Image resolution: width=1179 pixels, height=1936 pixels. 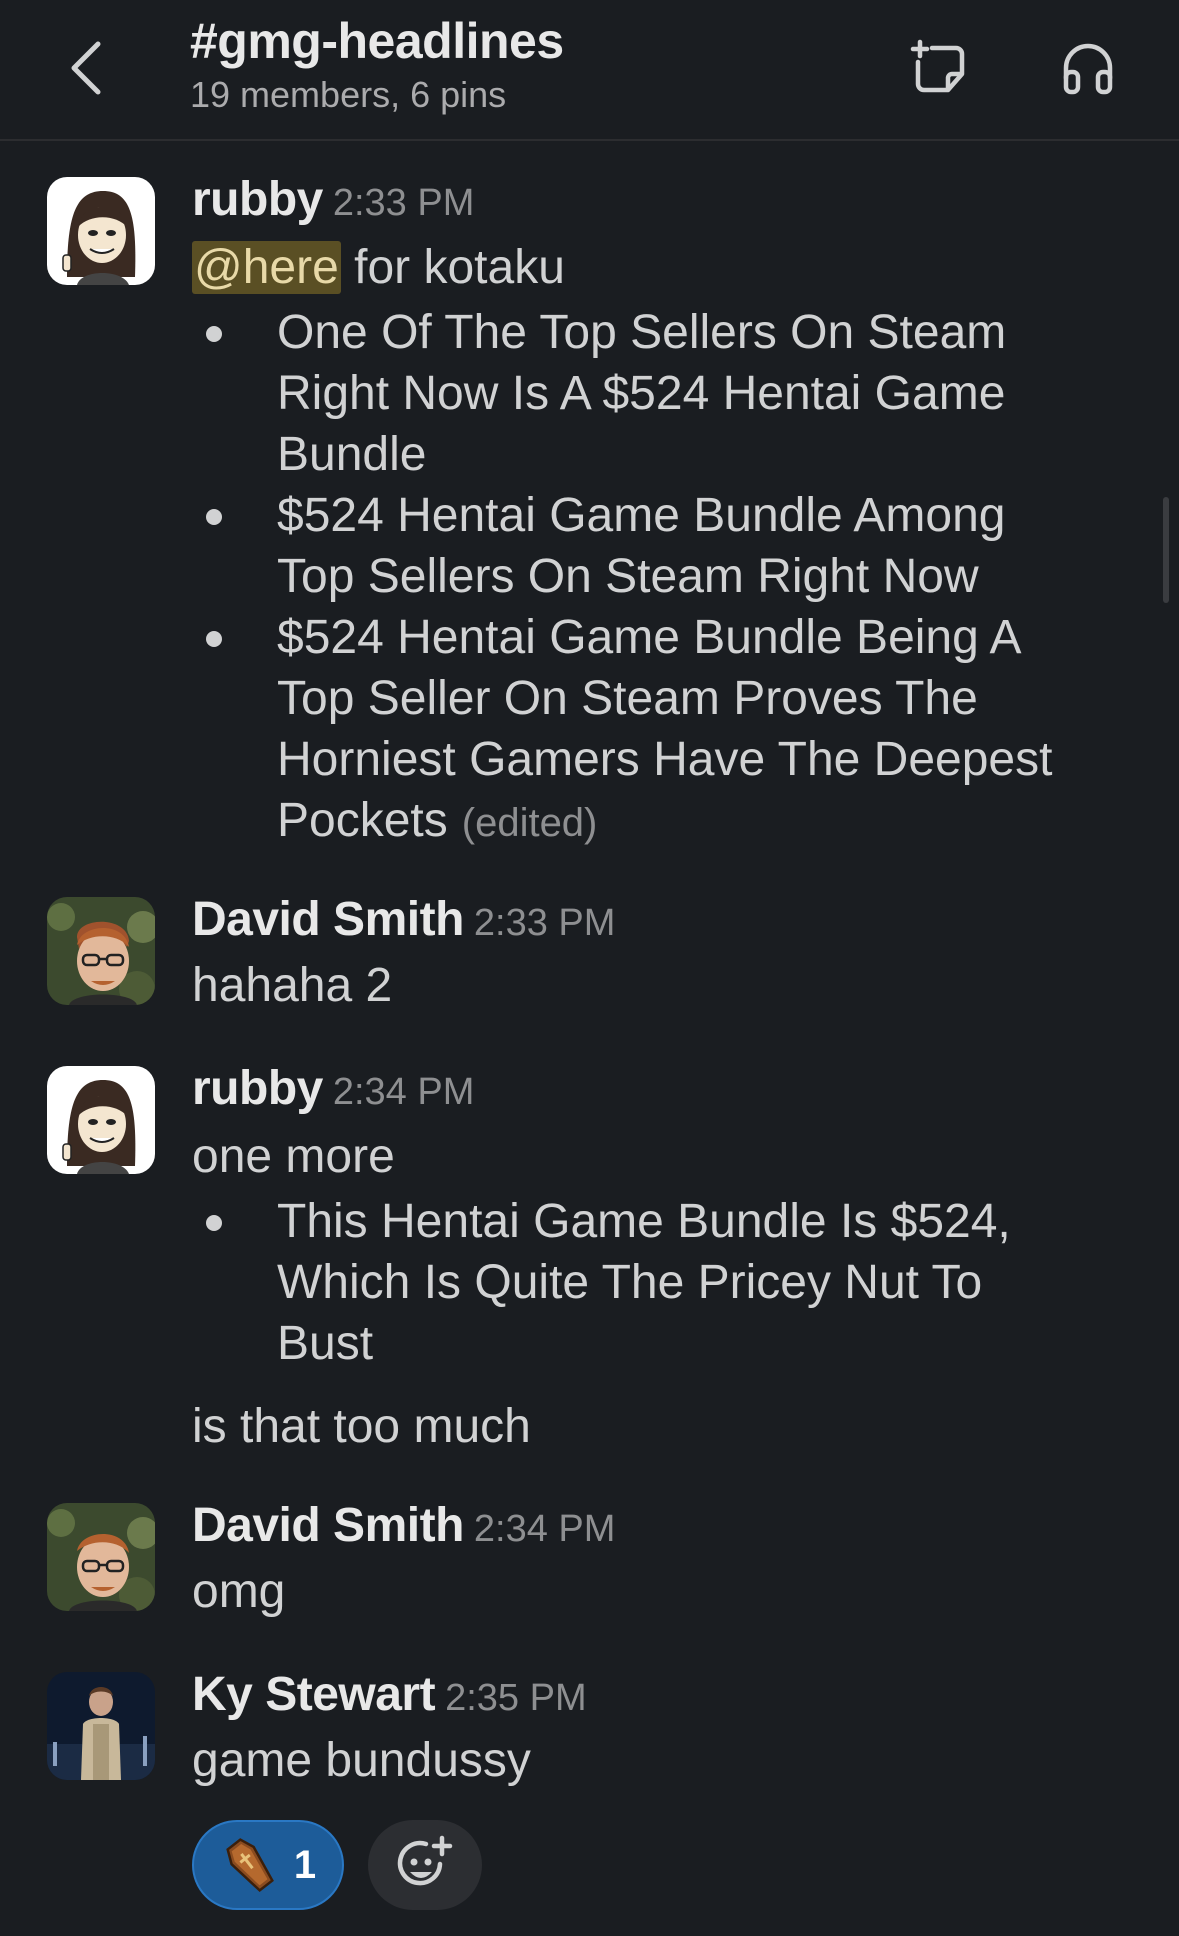 What do you see at coordinates (1166, 550) in the screenshot?
I see `scrollbar` at bounding box center [1166, 550].